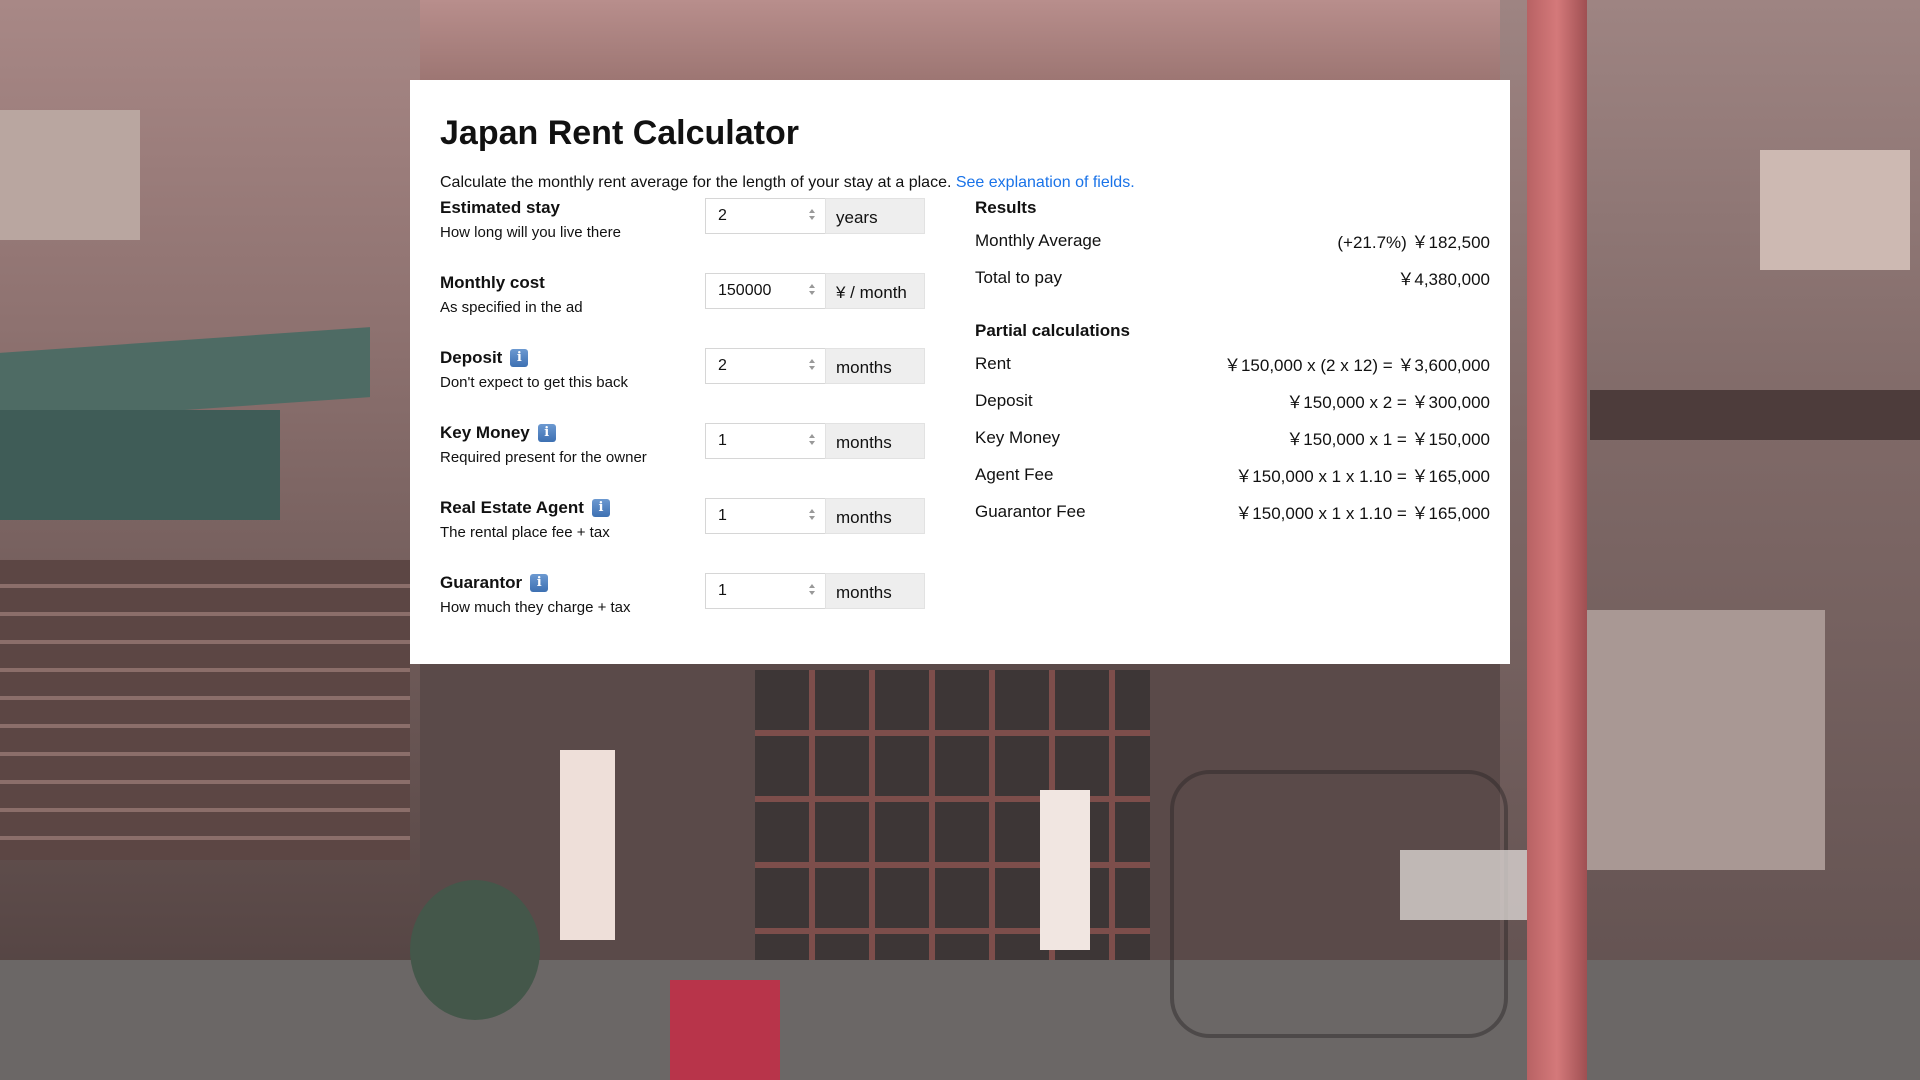 The width and height of the screenshot is (1920, 1080). I want to click on result-row: Key Money ￥150,000 x 1 = ￥150,000, so click(1232, 437).